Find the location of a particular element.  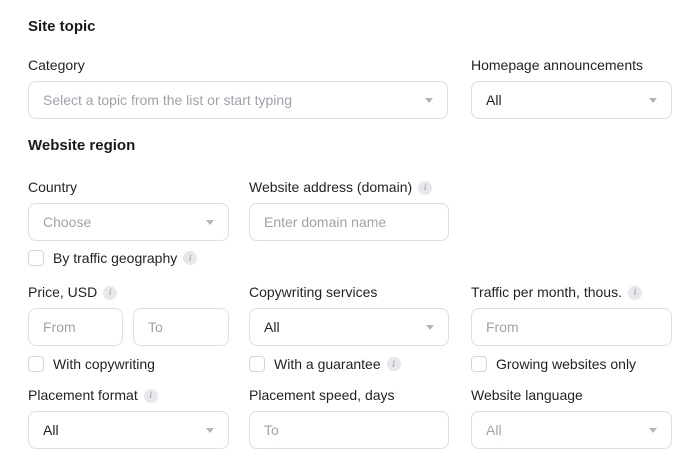

homepage-announcements-field: Homepage announcements All is located at coordinates (571, 88).